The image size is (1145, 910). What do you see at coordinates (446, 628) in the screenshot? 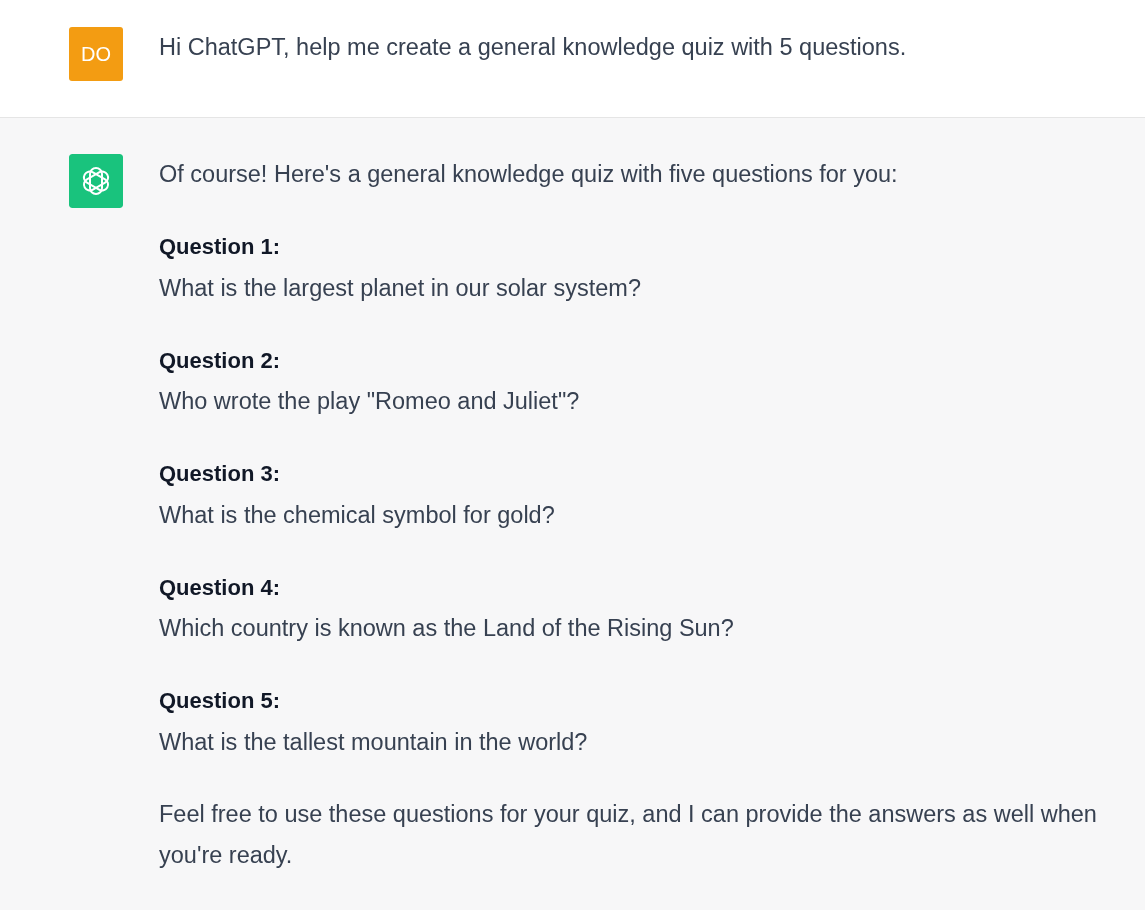
I see `question-text: Which country is known as the Land of the Rising Sun?` at bounding box center [446, 628].